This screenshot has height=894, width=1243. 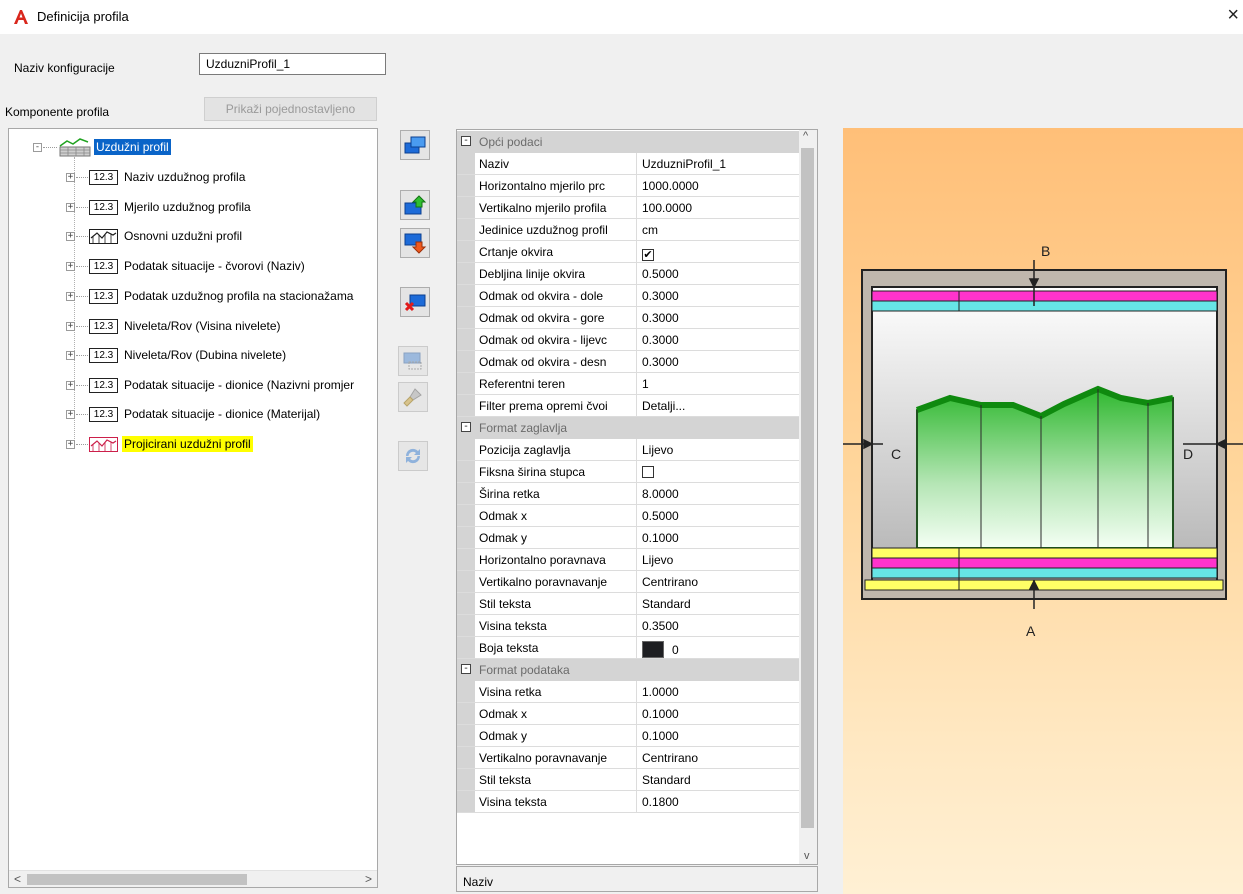 What do you see at coordinates (415, 205) in the screenshot?
I see `move-up-button` at bounding box center [415, 205].